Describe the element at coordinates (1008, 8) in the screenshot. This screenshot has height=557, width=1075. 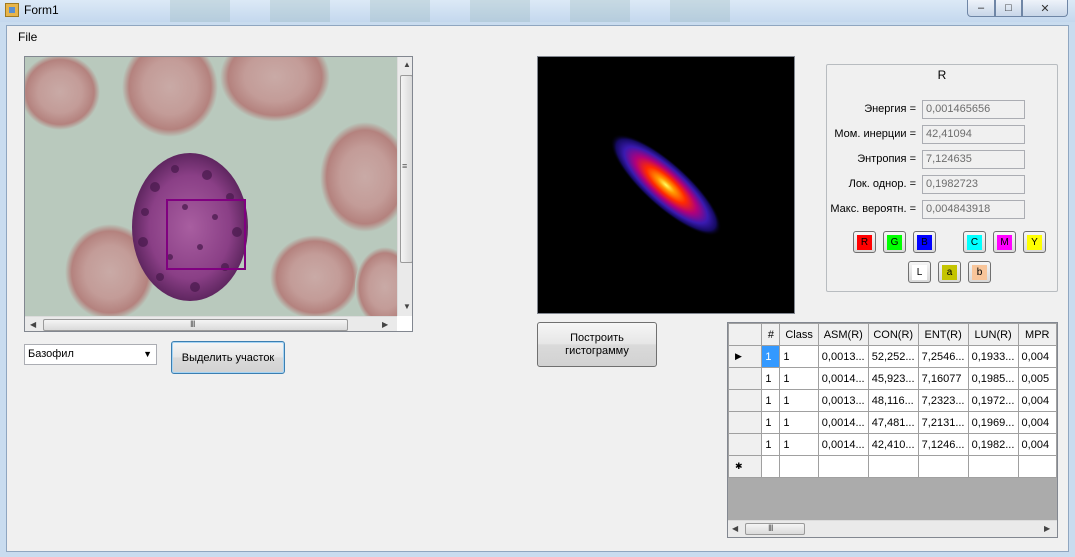
I see `maximize-button: □` at that location.